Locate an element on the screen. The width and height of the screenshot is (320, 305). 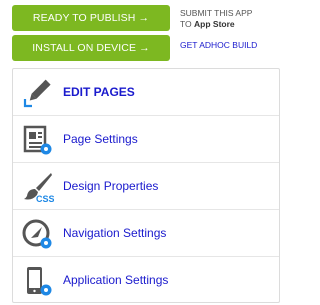
get-adhoc-build-link: GET ADHOC BUILD is located at coordinates (218, 45).